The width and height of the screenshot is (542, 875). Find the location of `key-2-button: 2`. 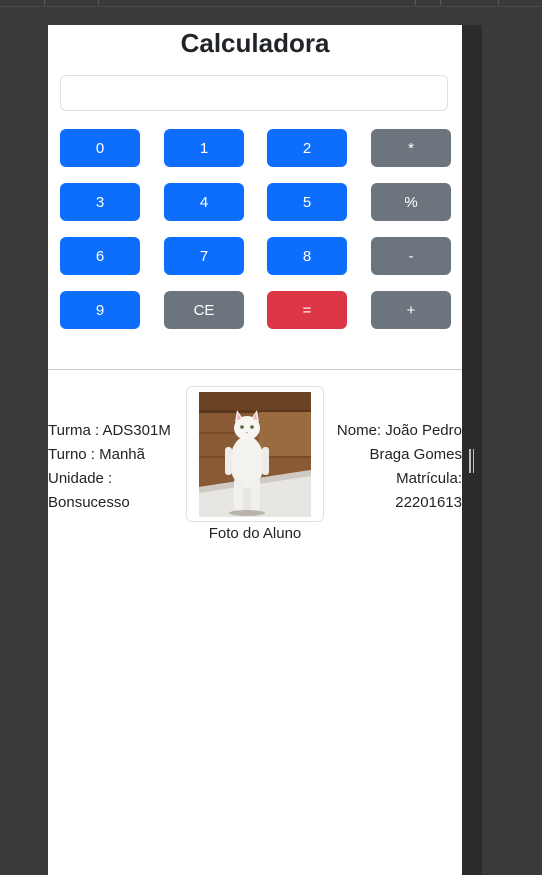

key-2-button: 2 is located at coordinates (307, 148).